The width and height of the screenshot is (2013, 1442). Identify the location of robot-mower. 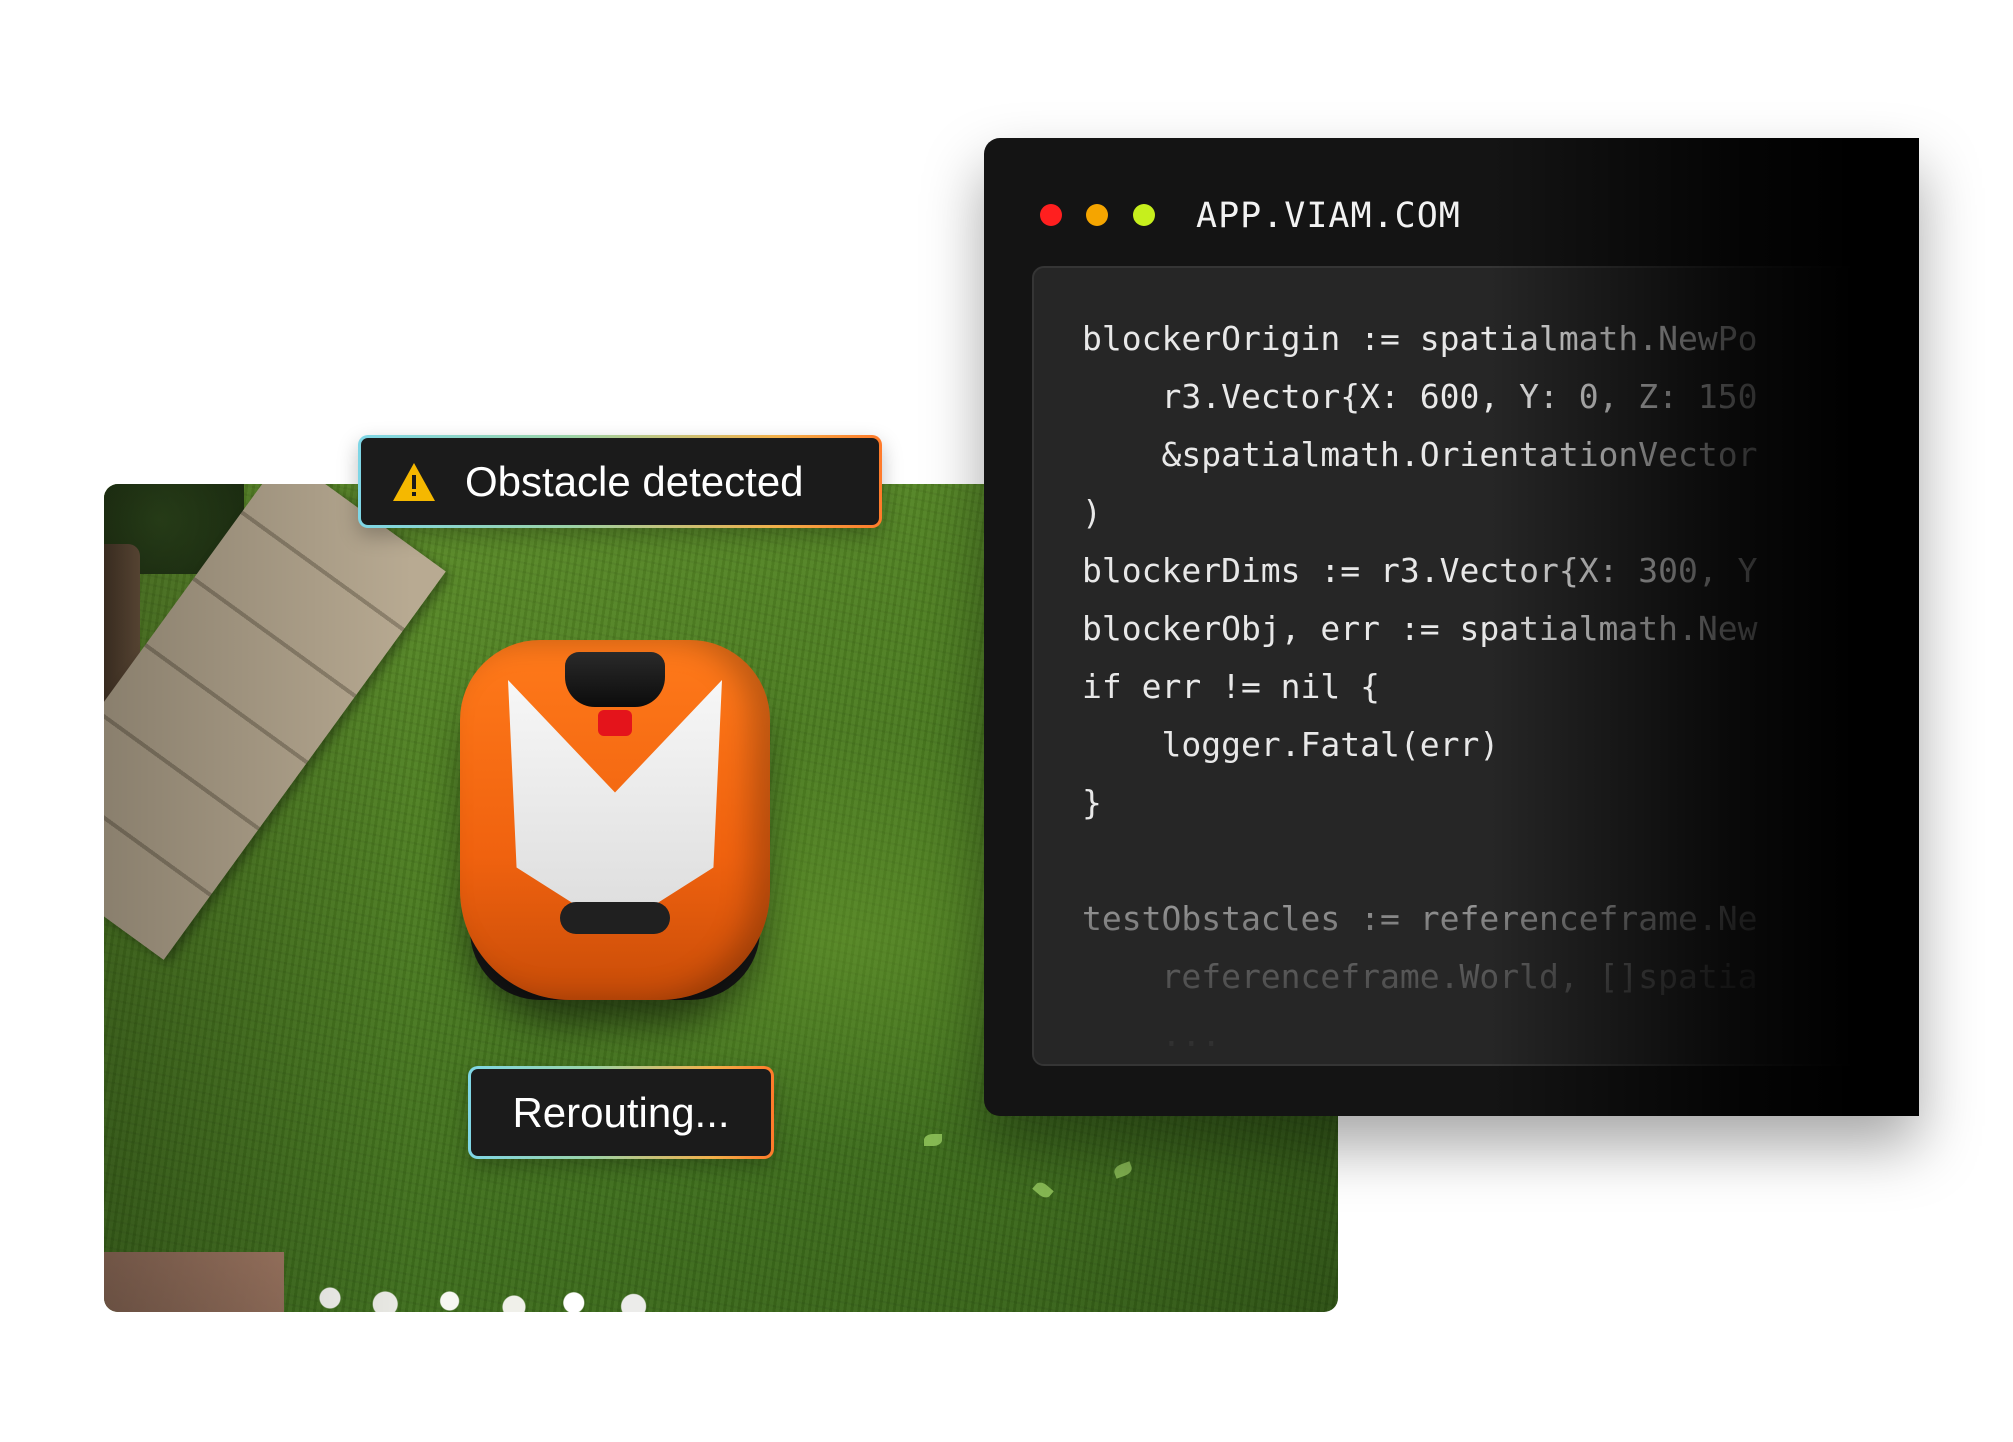
(615, 820).